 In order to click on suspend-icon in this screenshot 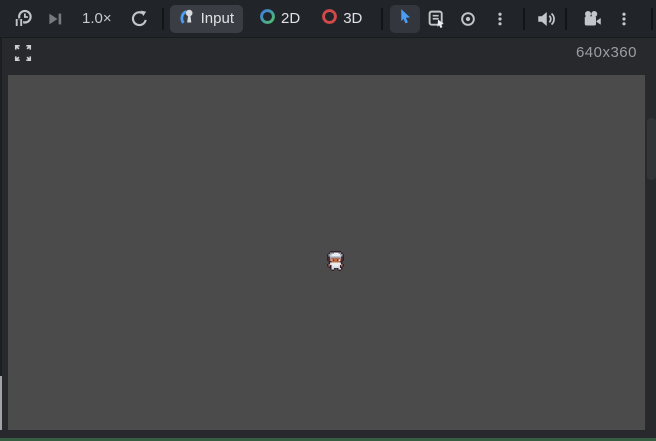, I will do `click(23, 19)`.